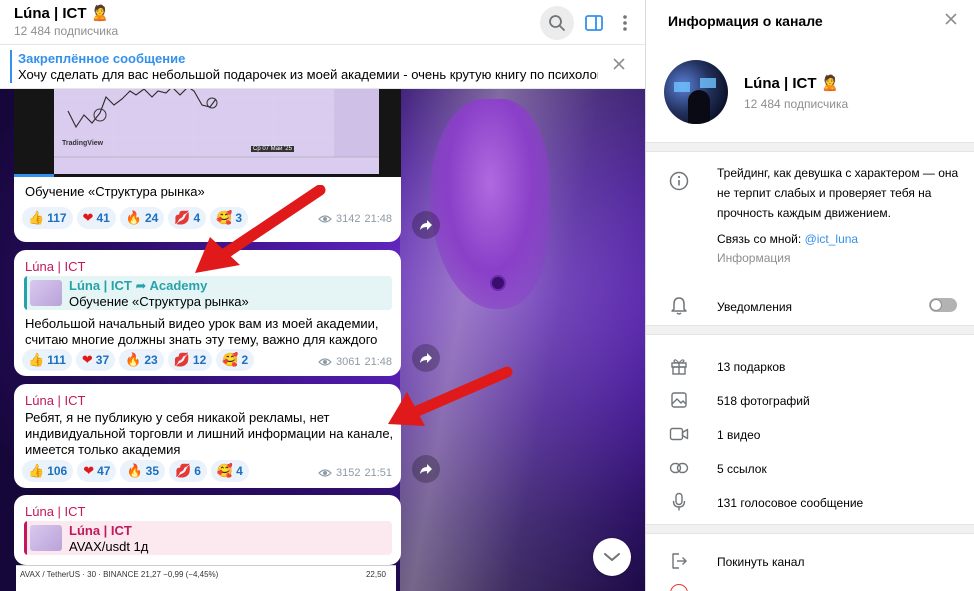 The image size is (974, 591). I want to click on toggle-sidebar-button, so click(594, 23).